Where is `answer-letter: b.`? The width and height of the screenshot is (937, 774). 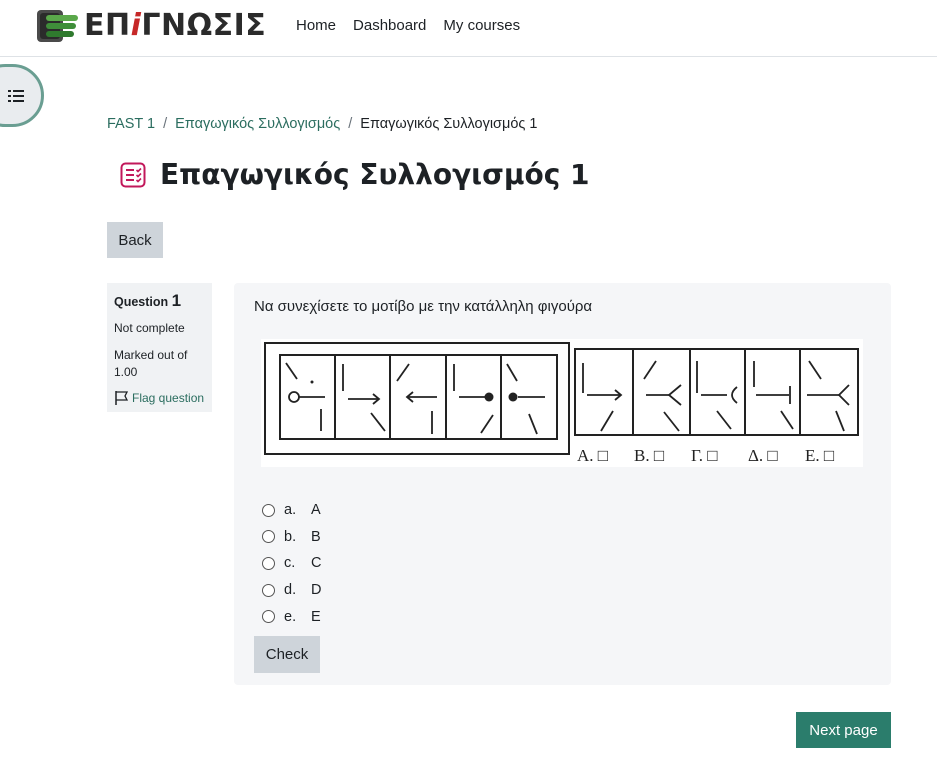
answer-letter: b. is located at coordinates (290, 536).